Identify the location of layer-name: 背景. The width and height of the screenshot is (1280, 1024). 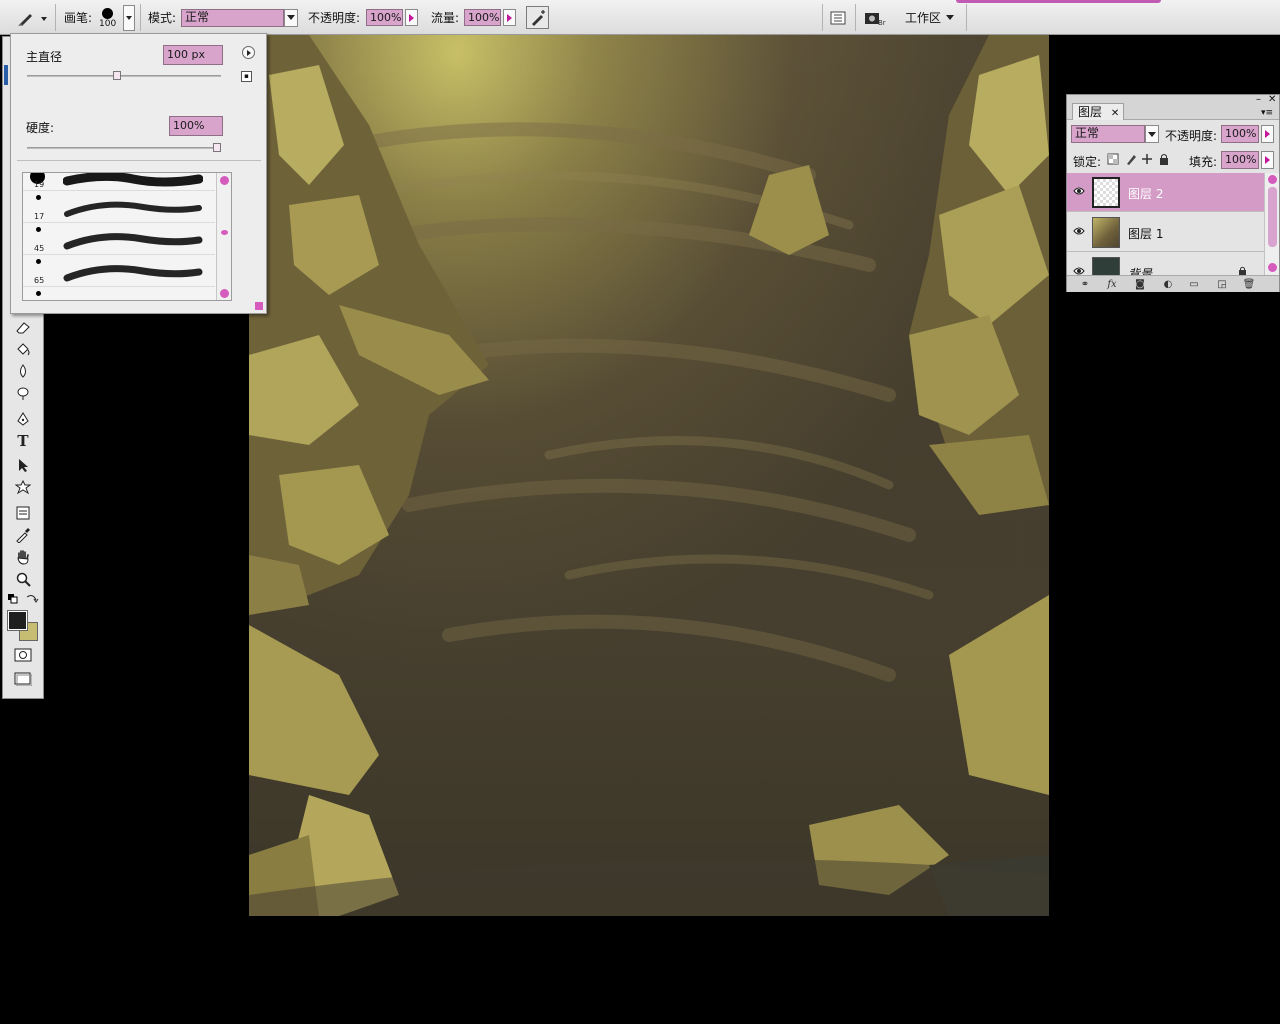
(1140, 271).